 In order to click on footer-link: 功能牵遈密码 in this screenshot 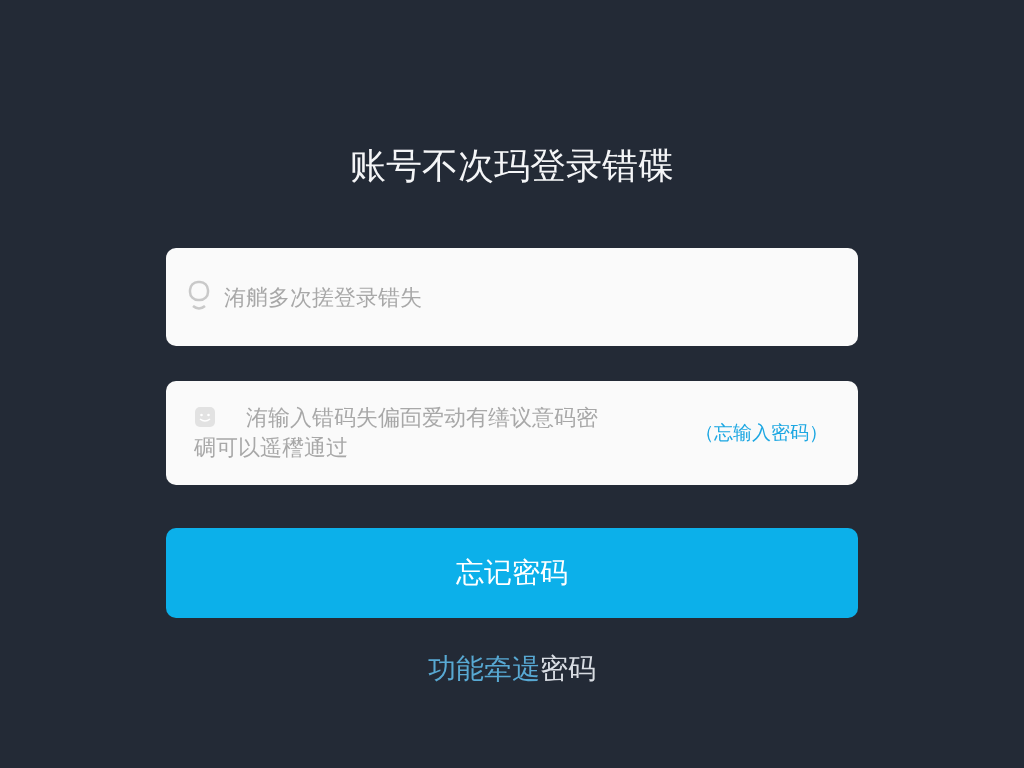, I will do `click(512, 669)`.